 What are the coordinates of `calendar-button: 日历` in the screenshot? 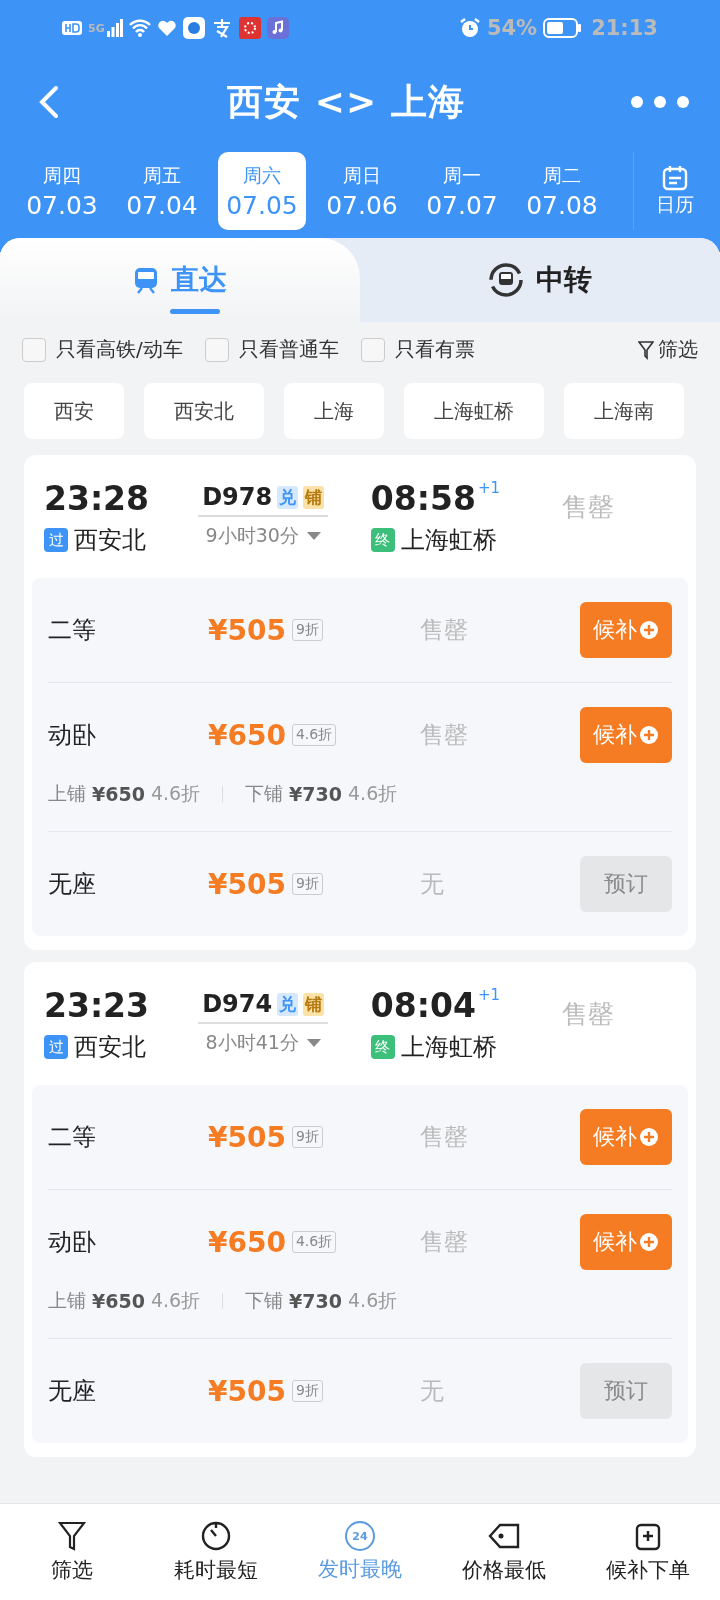 It's located at (674, 191).